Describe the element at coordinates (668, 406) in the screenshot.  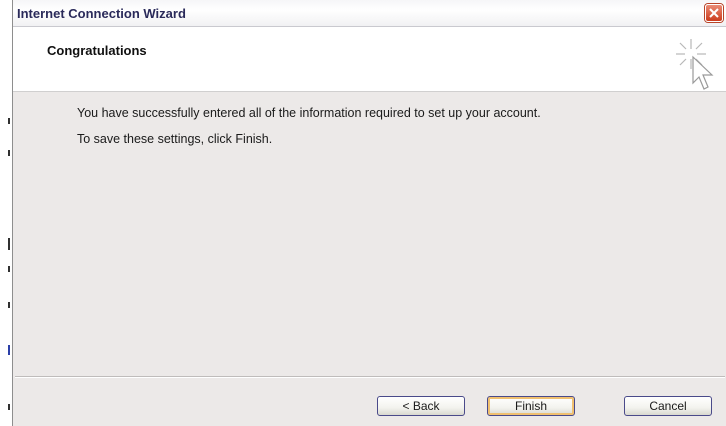
I see `cancel-button: Cancel` at that location.